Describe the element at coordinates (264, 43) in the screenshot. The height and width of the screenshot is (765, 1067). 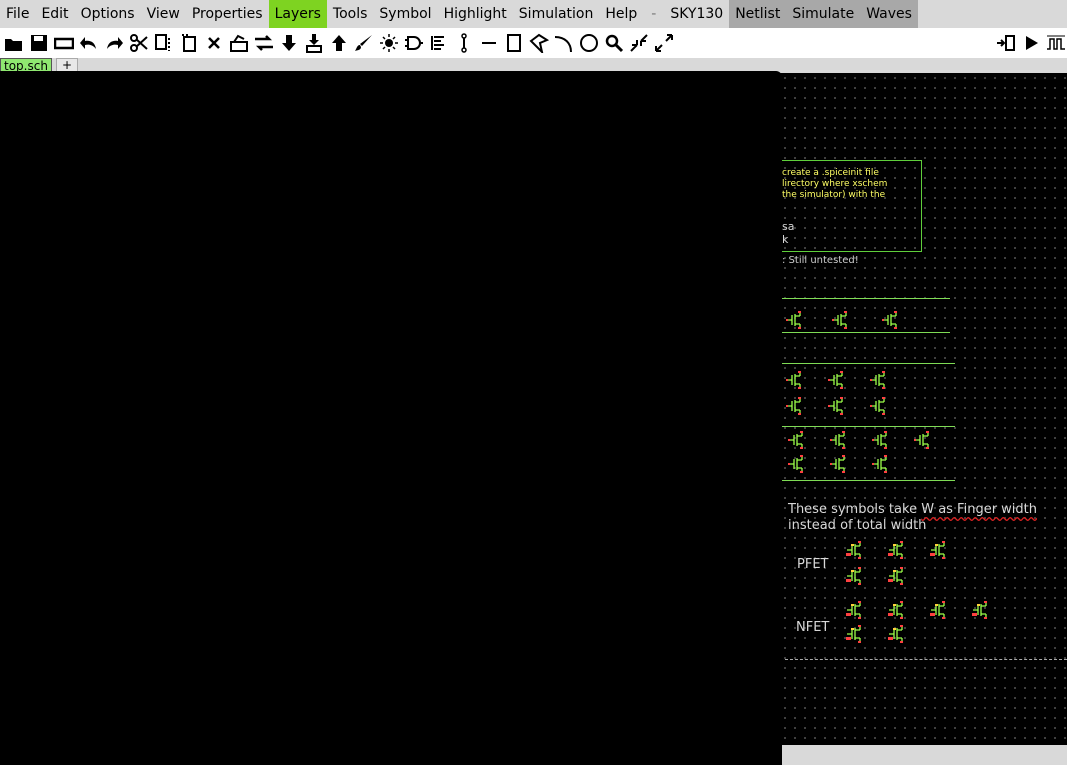
I see `swap-icon` at that location.